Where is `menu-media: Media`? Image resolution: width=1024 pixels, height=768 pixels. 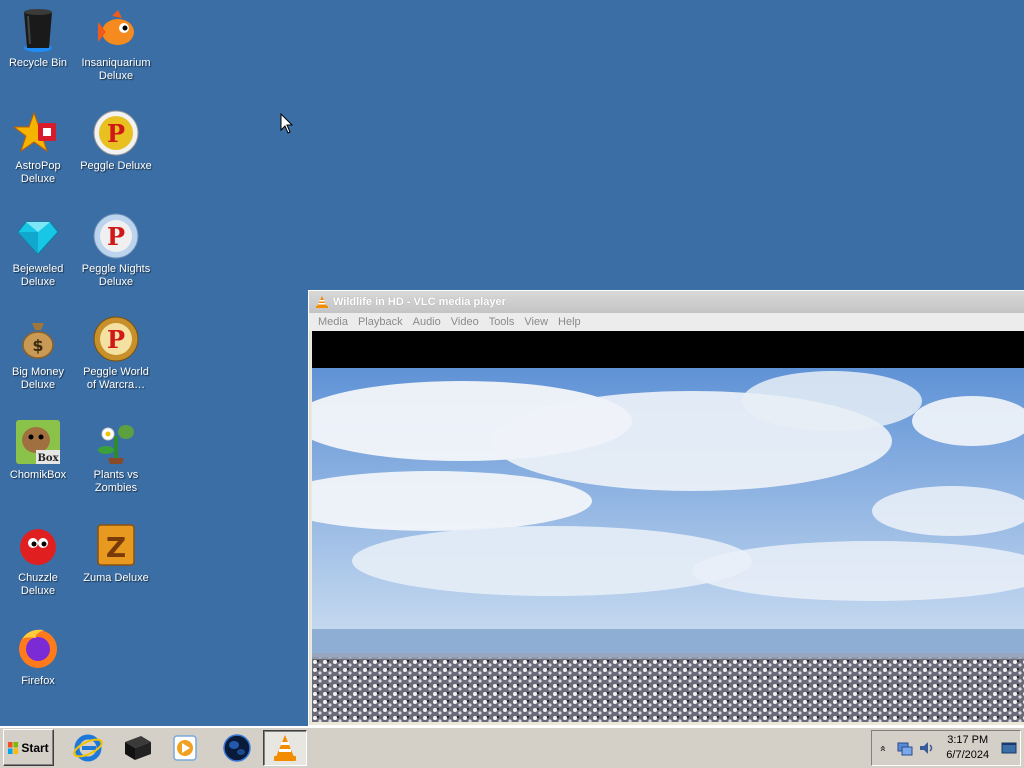 menu-media: Media is located at coordinates (333, 322).